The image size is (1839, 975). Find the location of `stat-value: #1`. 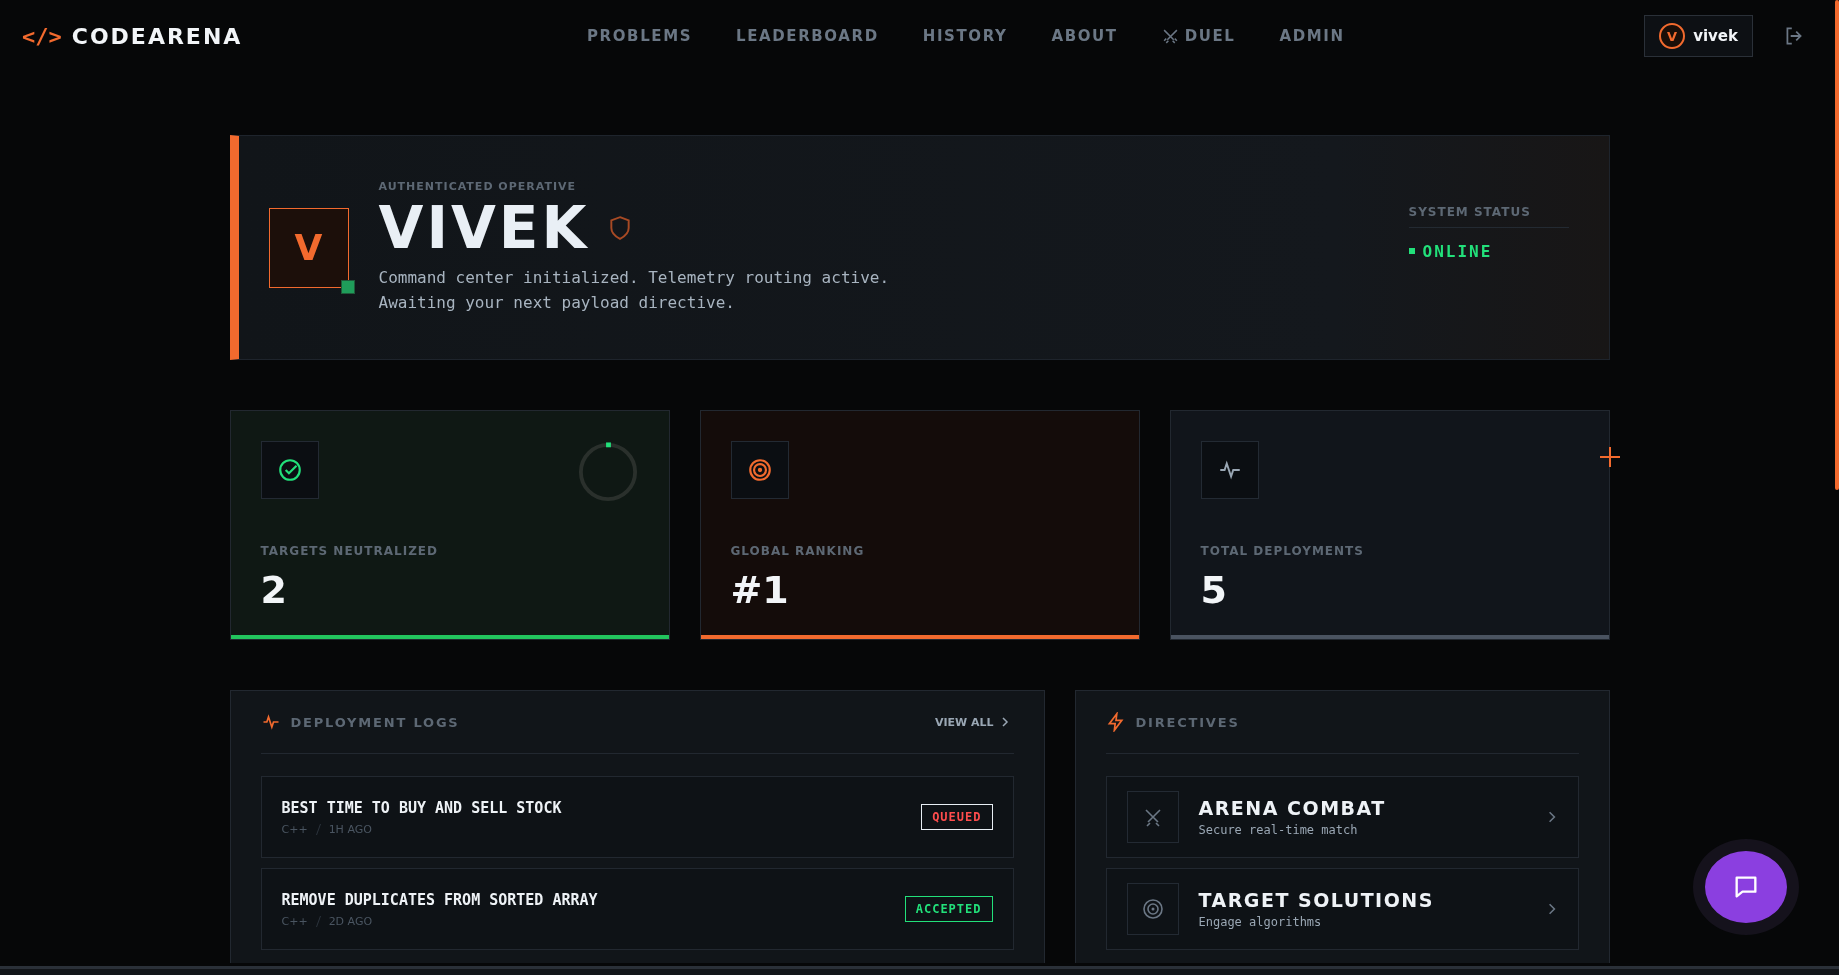

stat-value: #1 is located at coordinates (760, 590).